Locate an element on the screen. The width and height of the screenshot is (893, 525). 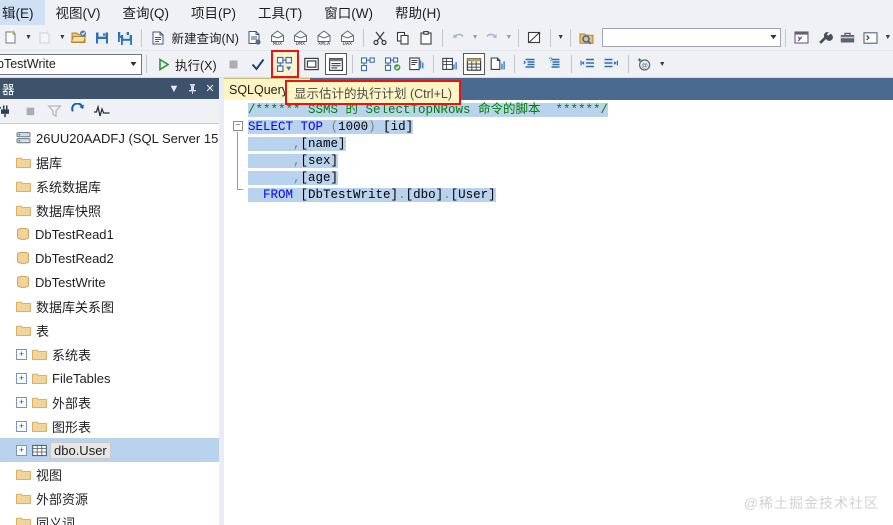
copy-icon is located at coordinates (402, 38).